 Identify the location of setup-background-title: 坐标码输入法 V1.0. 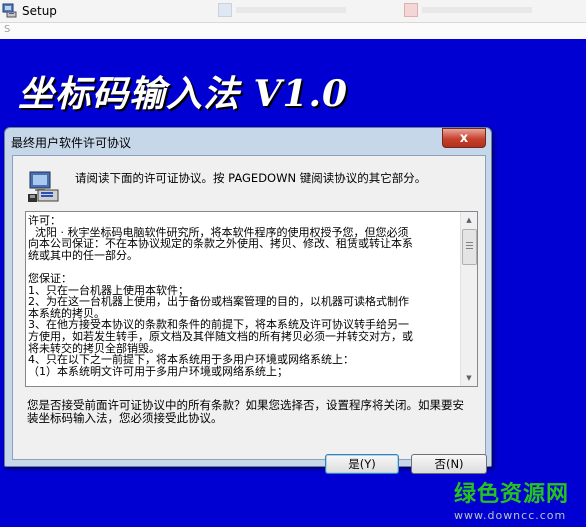
(183, 94).